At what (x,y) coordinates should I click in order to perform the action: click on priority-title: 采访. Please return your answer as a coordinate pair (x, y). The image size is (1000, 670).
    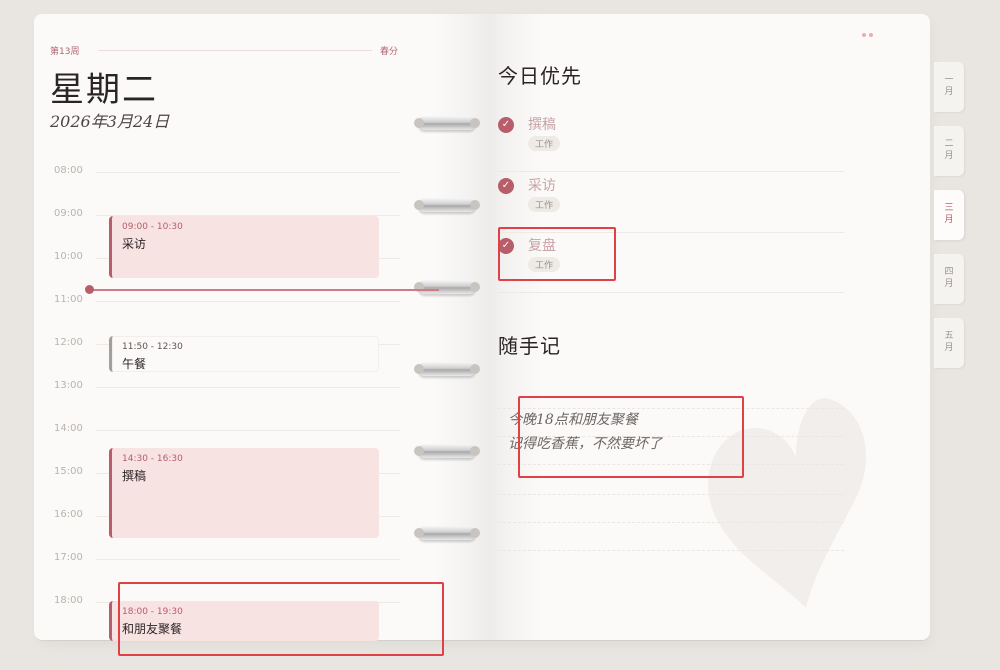
    Looking at the image, I should click on (542, 186).